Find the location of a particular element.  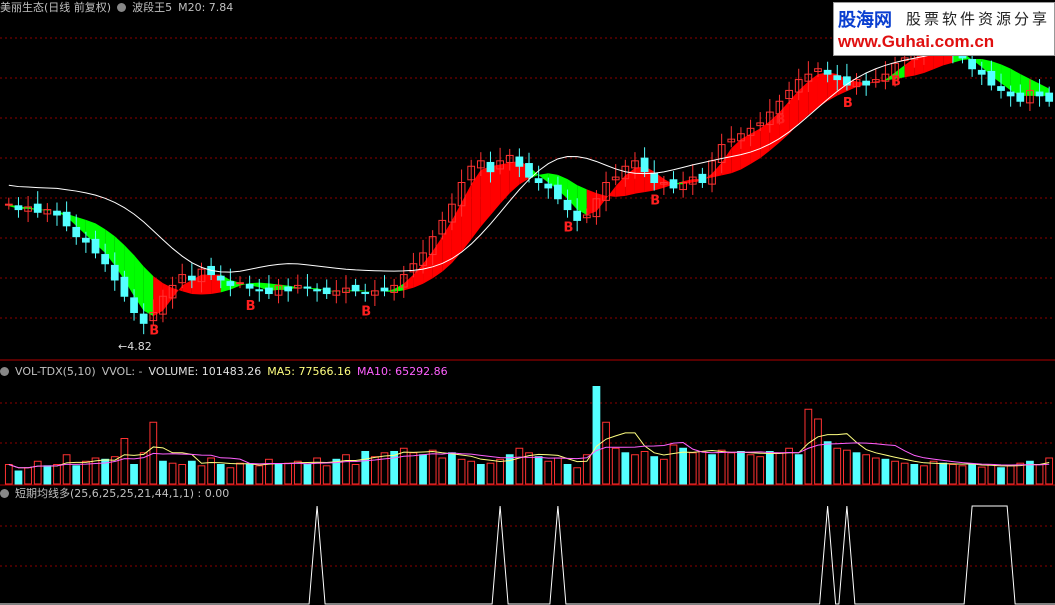

signal-indicator-name: 短期均线多(25,6,25,25,21,44,1,1) : 0.00 is located at coordinates (122, 493).